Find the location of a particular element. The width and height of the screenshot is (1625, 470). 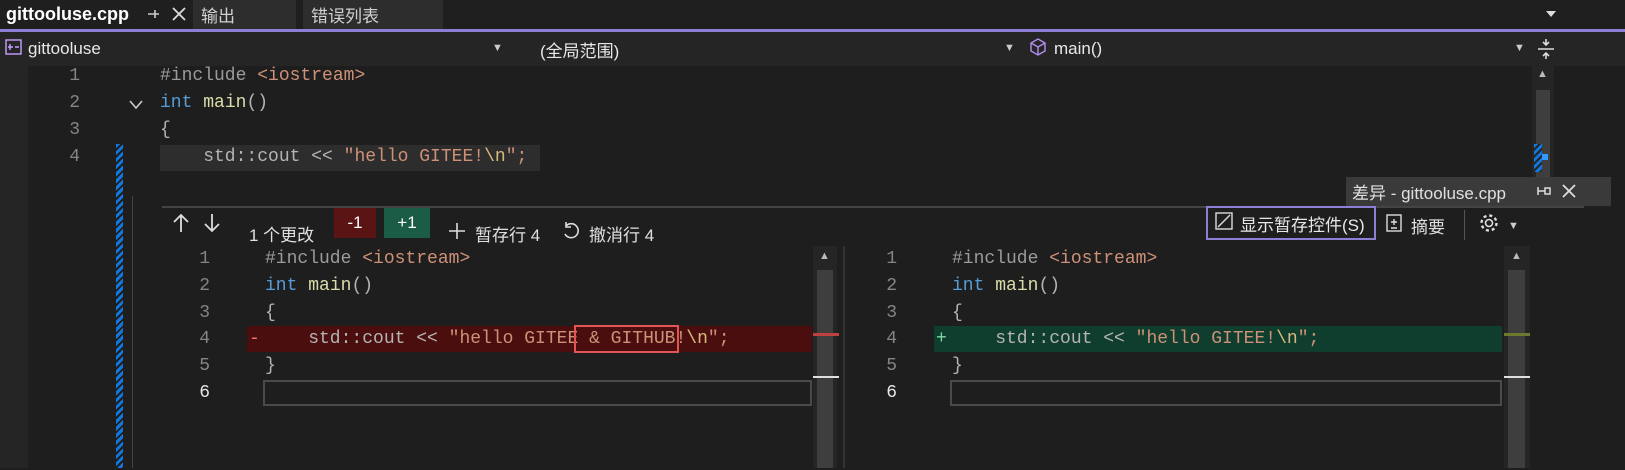

diff-right-current-line is located at coordinates (1226, 393).